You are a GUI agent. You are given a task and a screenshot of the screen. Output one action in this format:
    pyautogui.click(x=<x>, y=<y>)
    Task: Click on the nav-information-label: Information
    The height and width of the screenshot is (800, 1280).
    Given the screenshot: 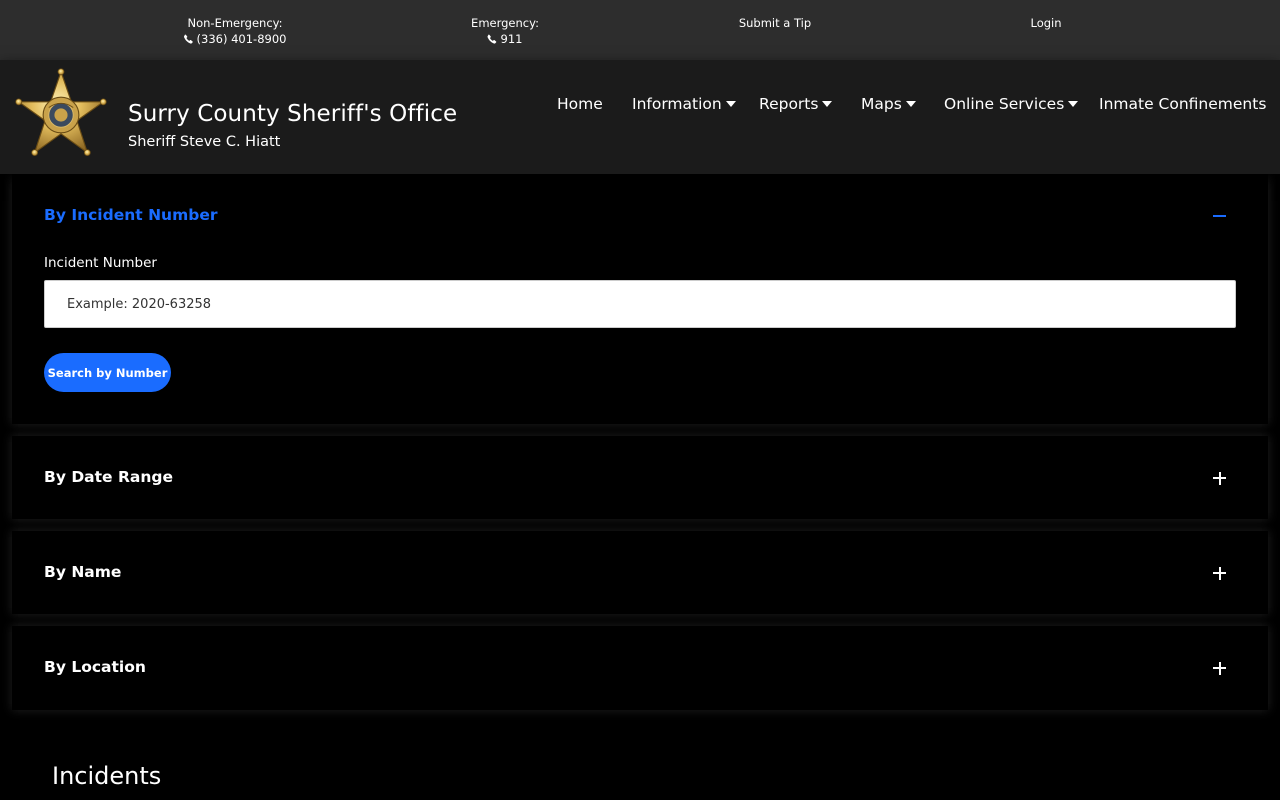 What is the action you would take?
    pyautogui.click(x=677, y=104)
    